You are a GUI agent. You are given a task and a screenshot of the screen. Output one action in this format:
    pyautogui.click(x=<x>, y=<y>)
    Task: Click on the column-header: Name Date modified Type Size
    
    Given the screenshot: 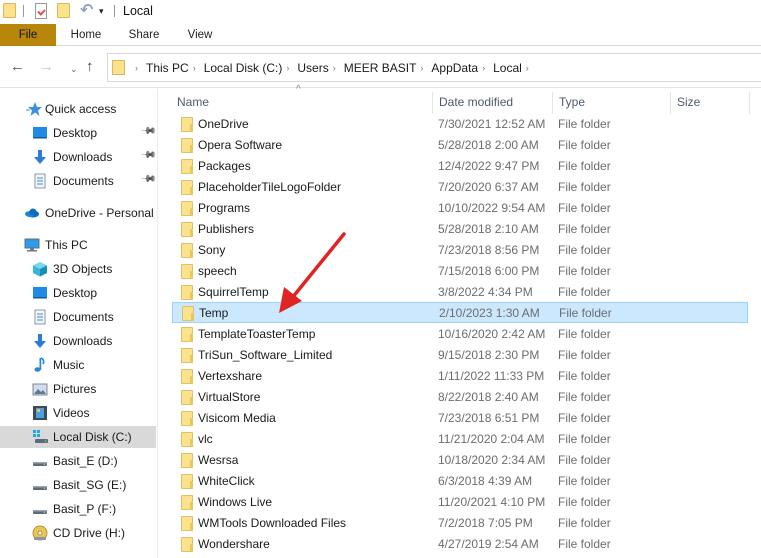 What is the action you would take?
    pyautogui.click(x=465, y=102)
    